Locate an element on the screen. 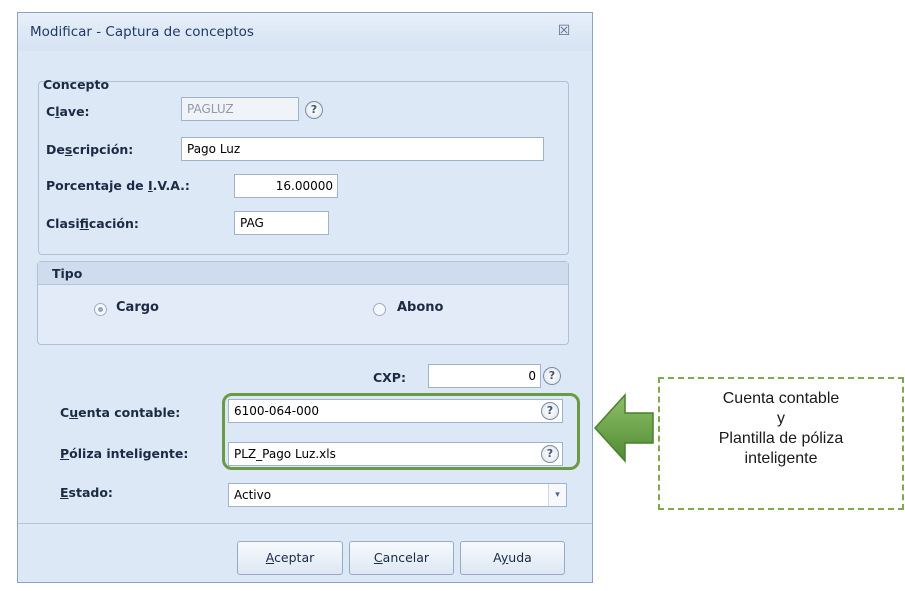 Image resolution: width=905 pixels, height=591 pixels. cxp-label: CXP: is located at coordinates (389, 377).